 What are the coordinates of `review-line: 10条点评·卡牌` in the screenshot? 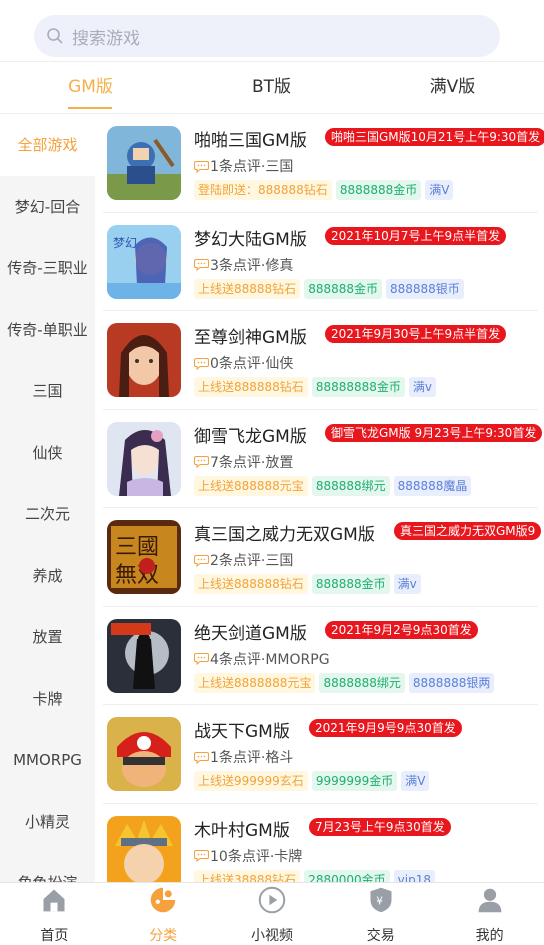 It's located at (248, 856).